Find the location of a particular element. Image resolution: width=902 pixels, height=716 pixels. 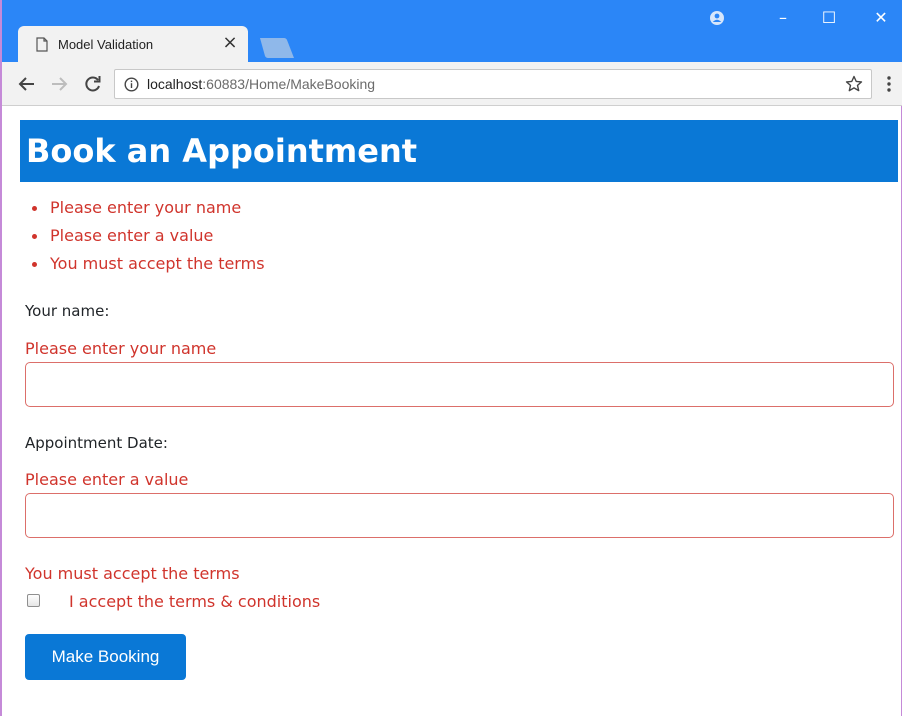

page-header: Book an Appointment is located at coordinates (459, 151).